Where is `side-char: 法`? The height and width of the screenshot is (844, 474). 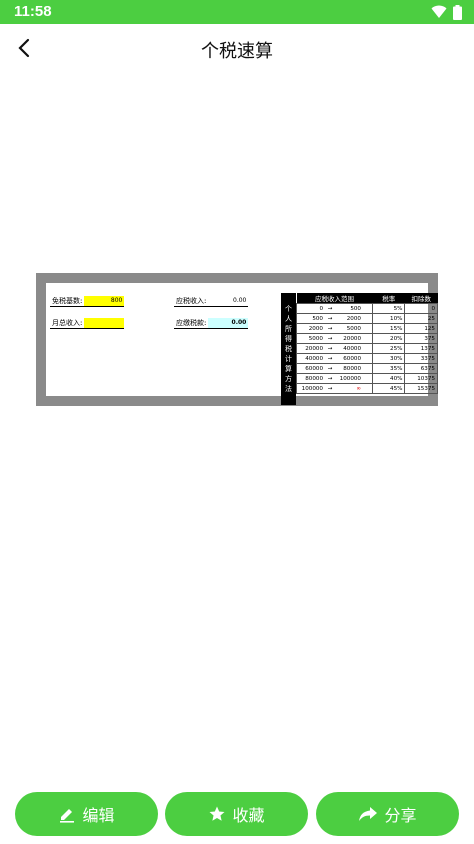 side-char: 法 is located at coordinates (288, 389).